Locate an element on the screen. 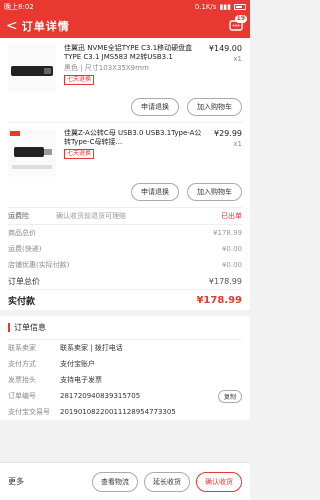 Image resolution: width=320 pixels, height=500 pixels. summary-label: 订单总价 is located at coordinates (24, 281).